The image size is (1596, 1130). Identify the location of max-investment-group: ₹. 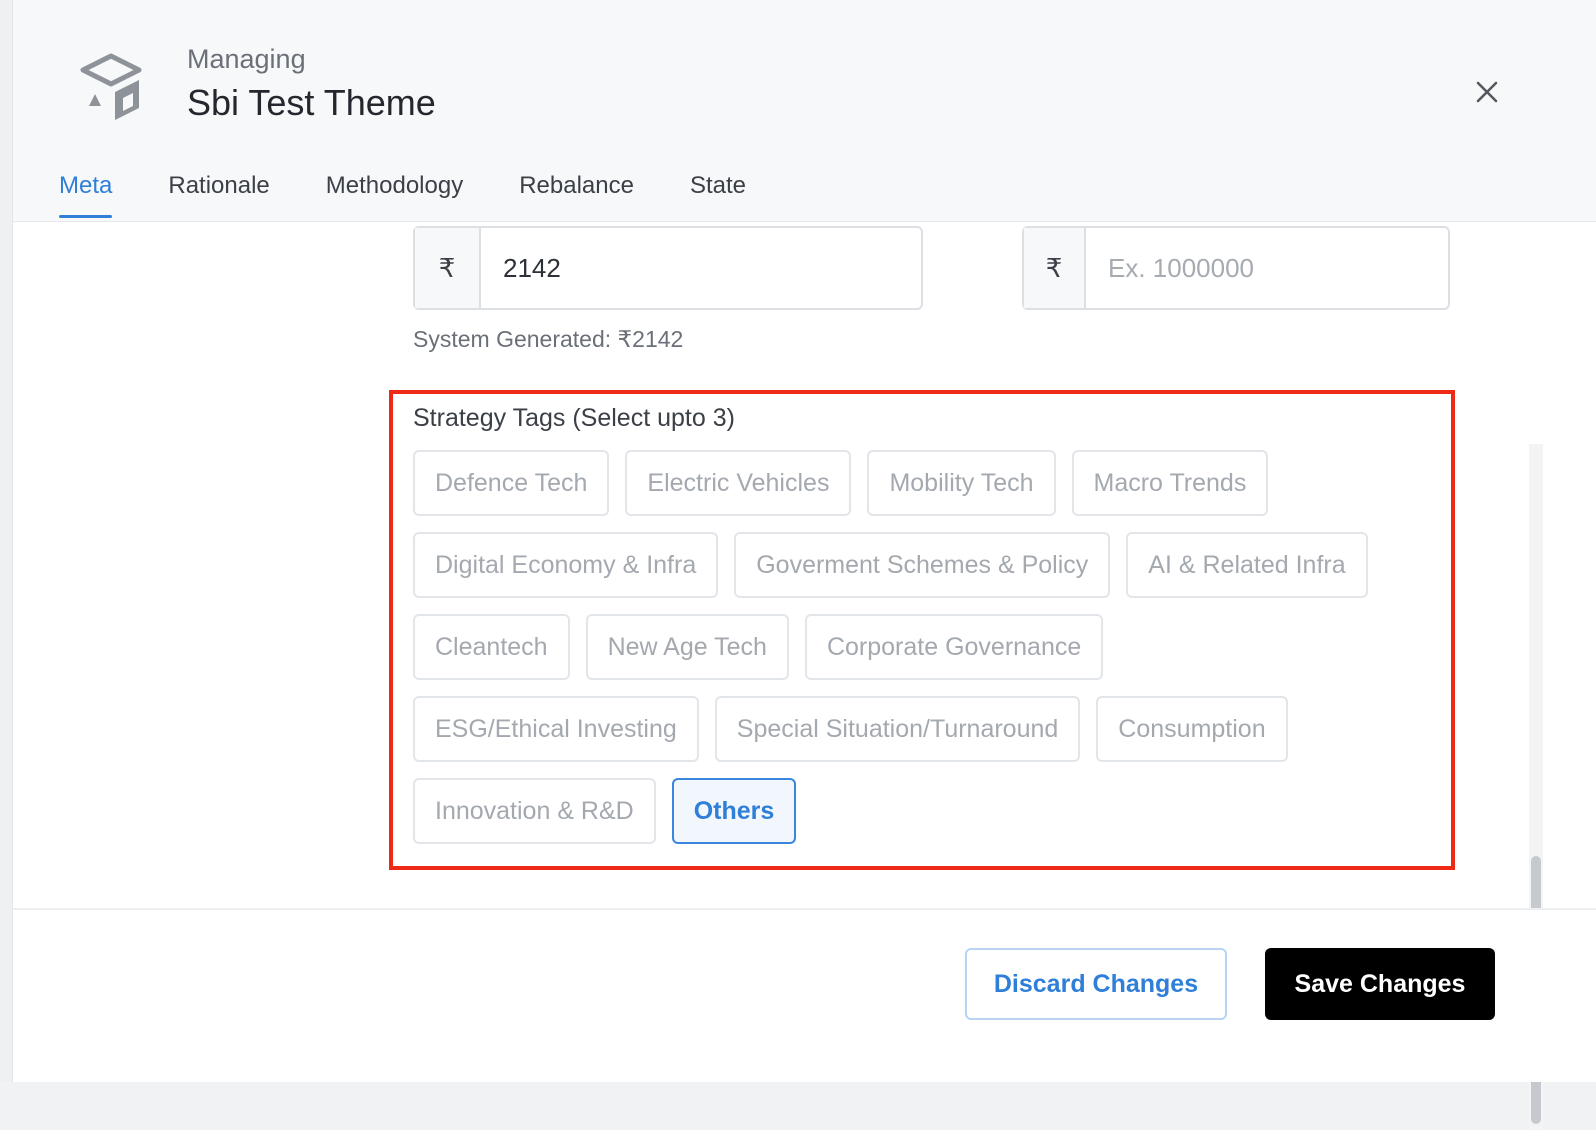
(1236, 268).